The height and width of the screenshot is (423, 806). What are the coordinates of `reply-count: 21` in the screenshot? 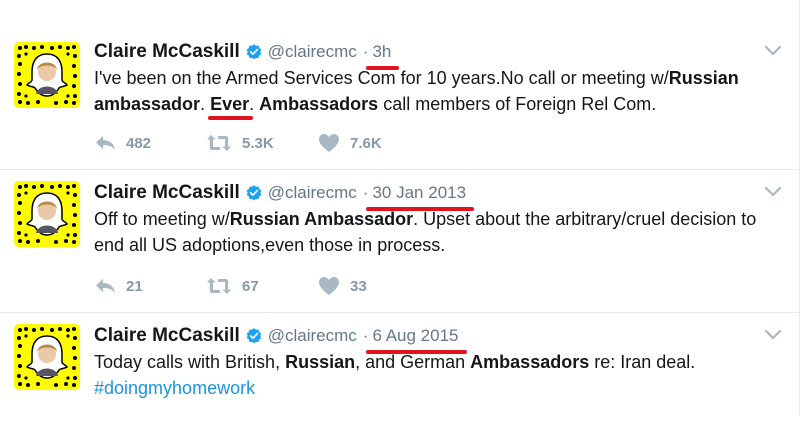 It's located at (134, 286).